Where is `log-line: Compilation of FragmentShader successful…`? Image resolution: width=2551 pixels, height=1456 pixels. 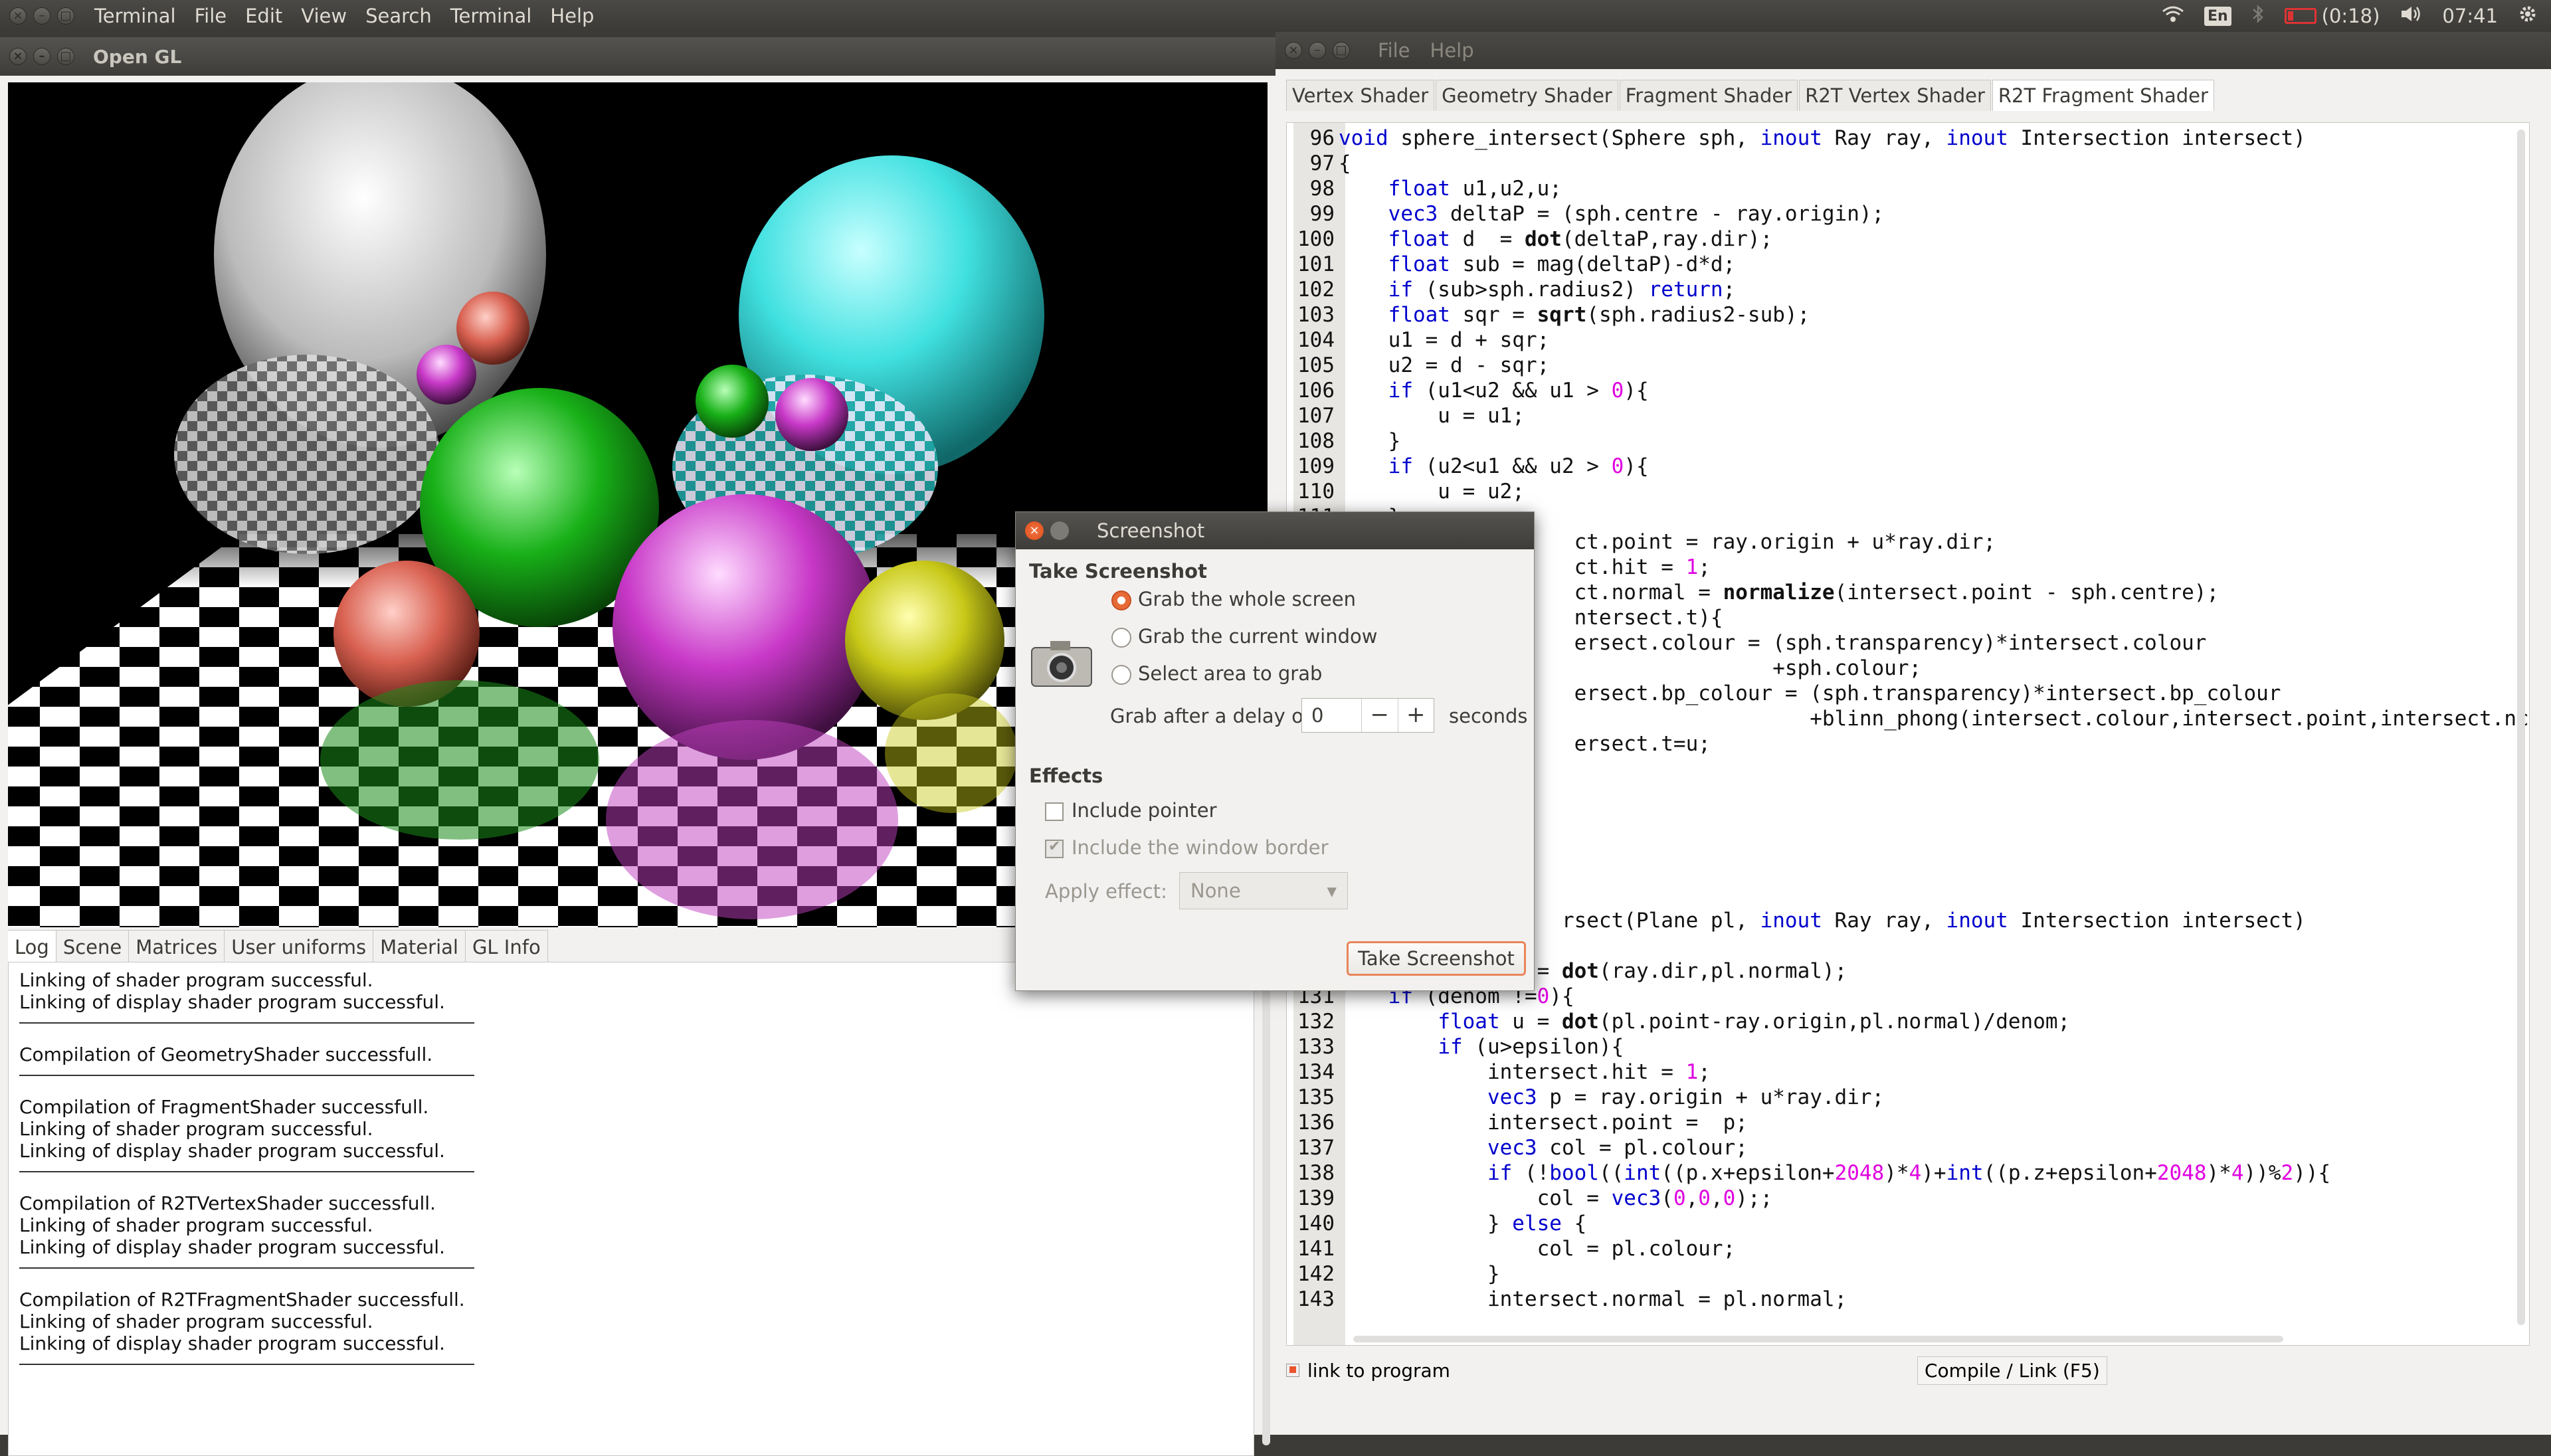
log-line: Compilation of FragmentShader successful… is located at coordinates (224, 1107).